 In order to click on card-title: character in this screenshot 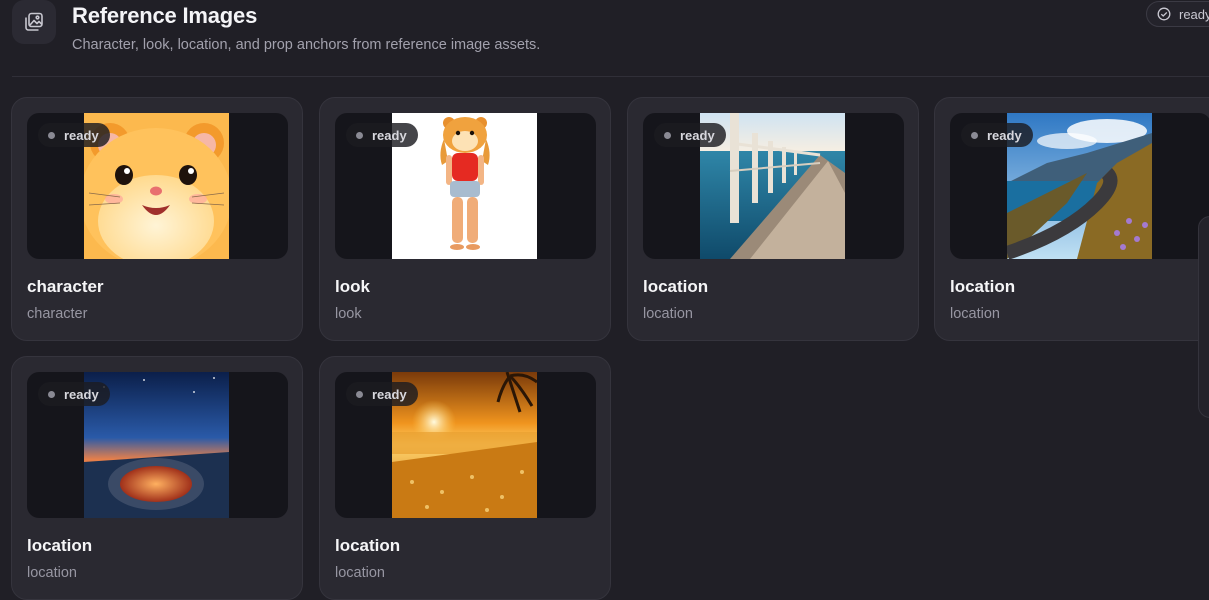, I will do `click(65, 286)`.